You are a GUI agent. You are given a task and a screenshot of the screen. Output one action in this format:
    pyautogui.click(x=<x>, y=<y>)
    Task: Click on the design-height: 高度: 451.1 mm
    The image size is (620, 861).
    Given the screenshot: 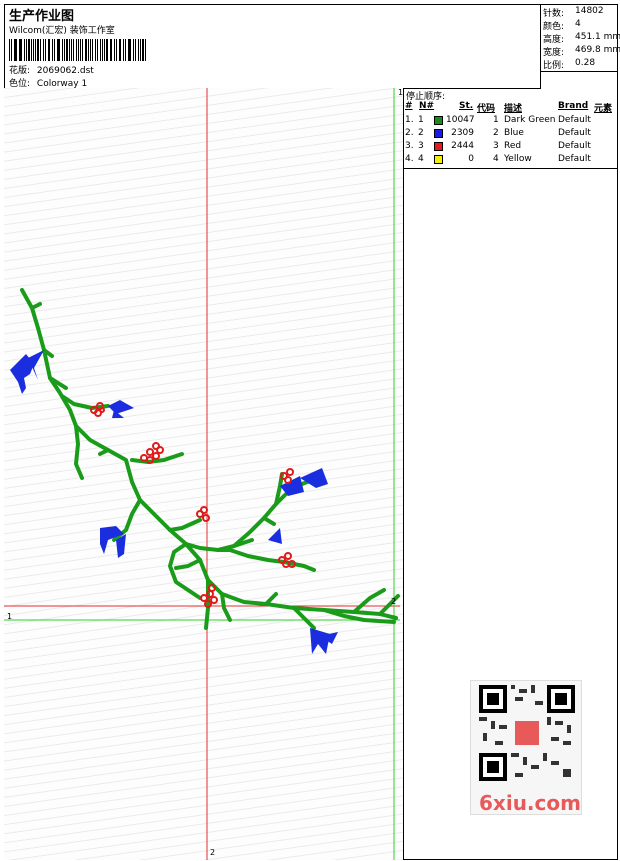 What is the action you would take?
    pyautogui.click(x=581, y=38)
    